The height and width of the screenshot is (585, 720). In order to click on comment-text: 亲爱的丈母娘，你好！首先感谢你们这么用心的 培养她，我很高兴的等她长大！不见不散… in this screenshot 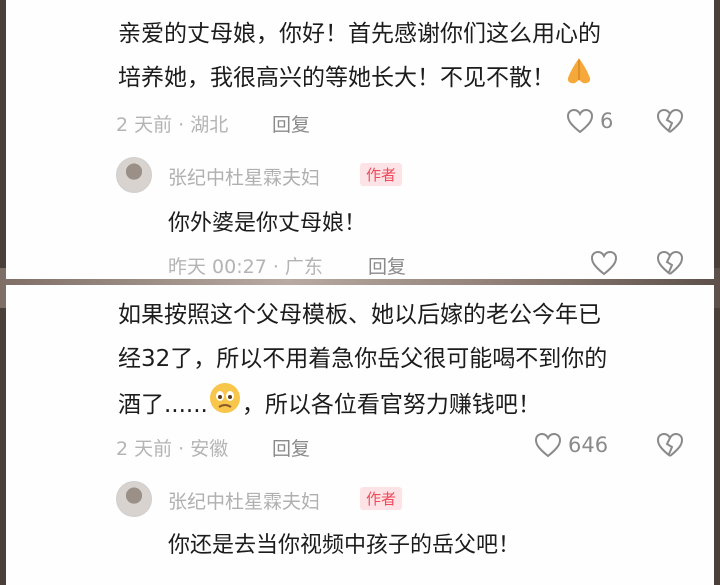, I will do `click(396, 56)`.